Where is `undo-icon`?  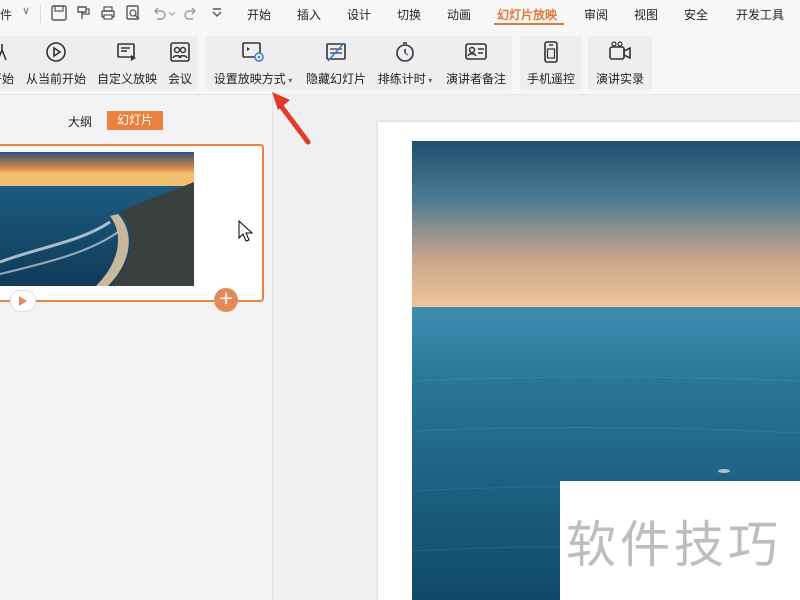
undo-icon is located at coordinates (159, 13).